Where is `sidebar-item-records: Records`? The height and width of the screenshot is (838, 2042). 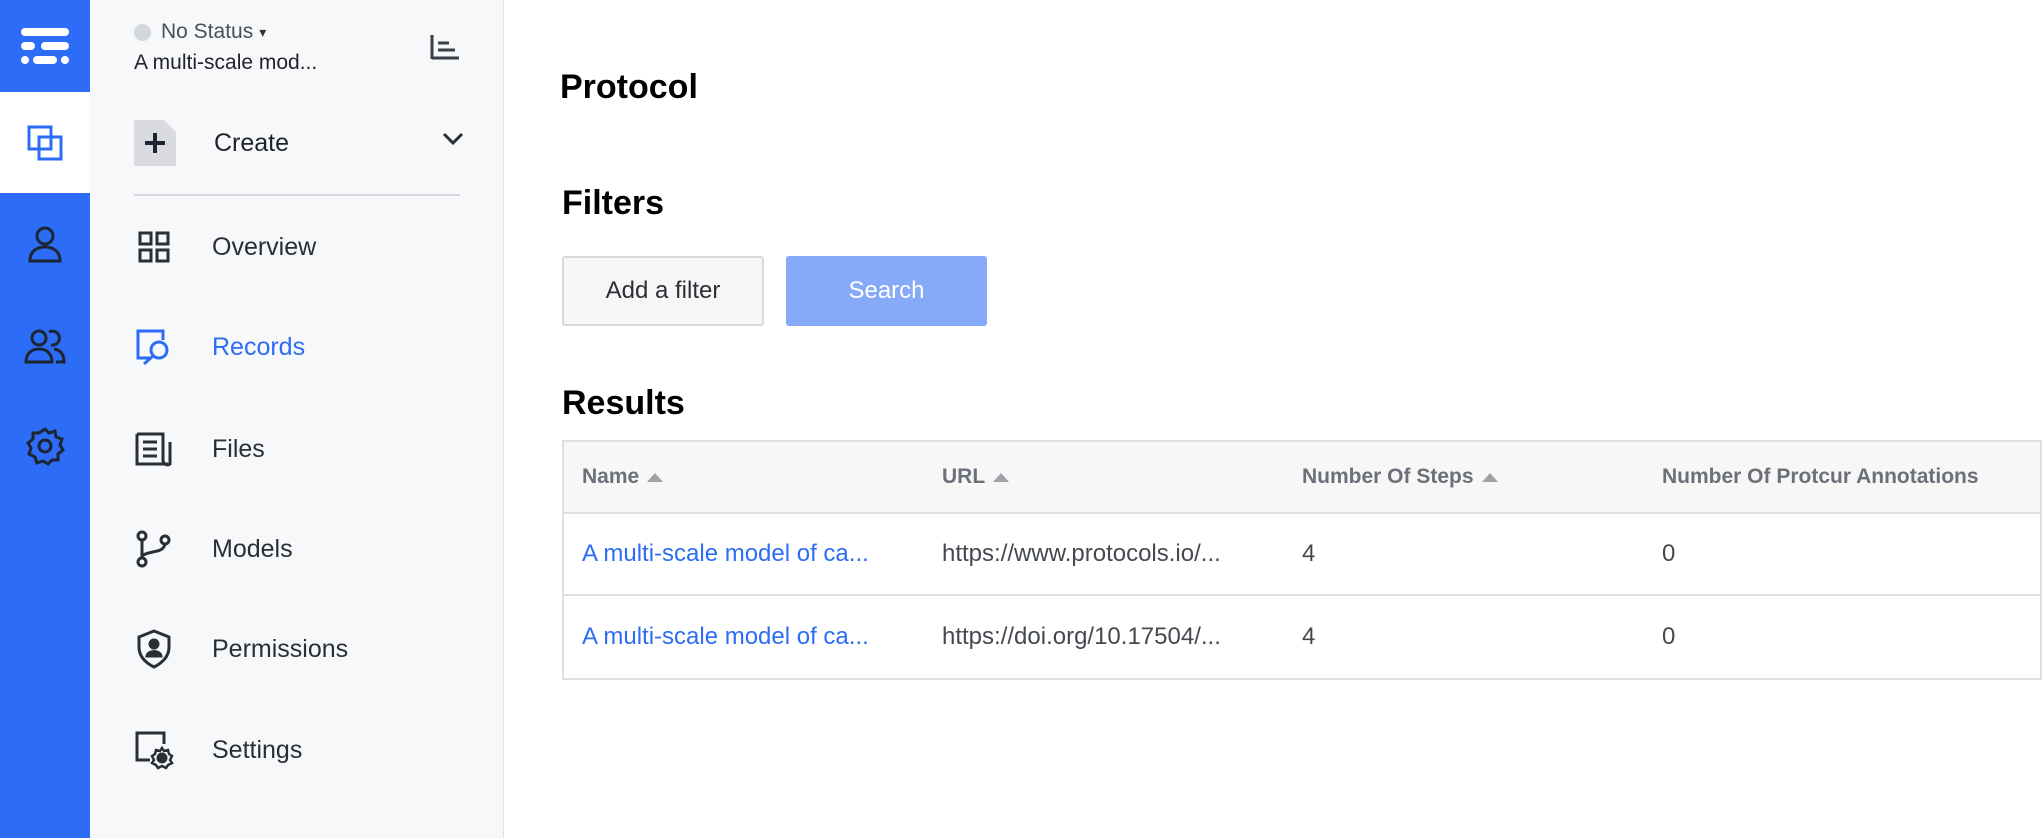 sidebar-item-records: Records is located at coordinates (299, 347).